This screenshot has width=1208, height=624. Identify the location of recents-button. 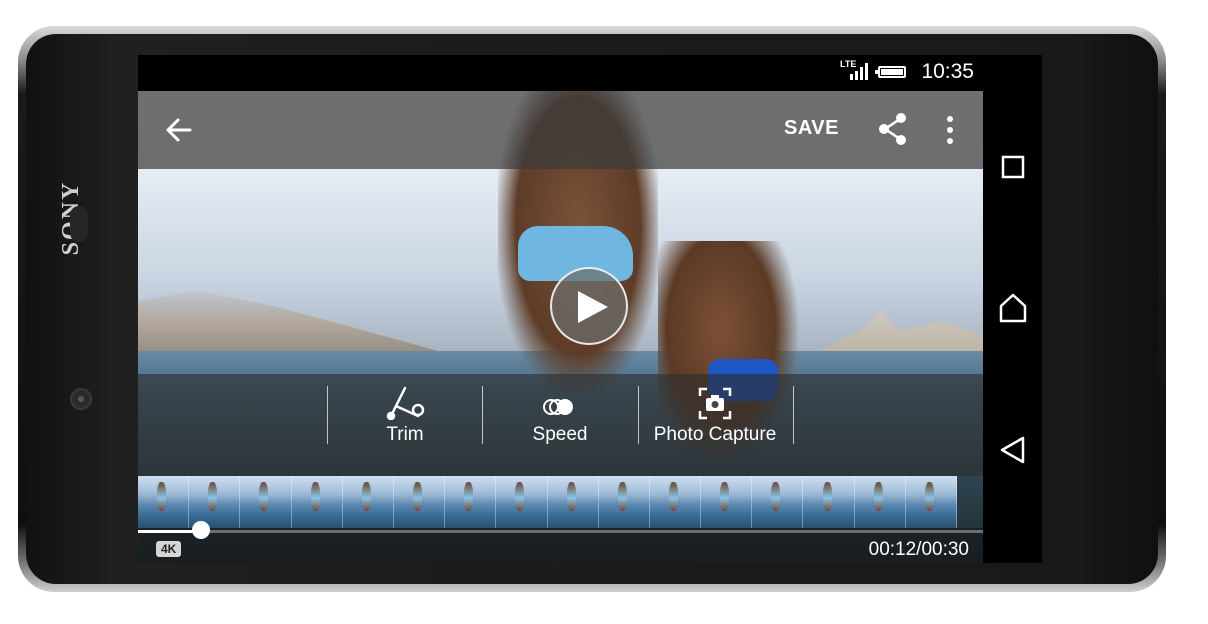
(1013, 167).